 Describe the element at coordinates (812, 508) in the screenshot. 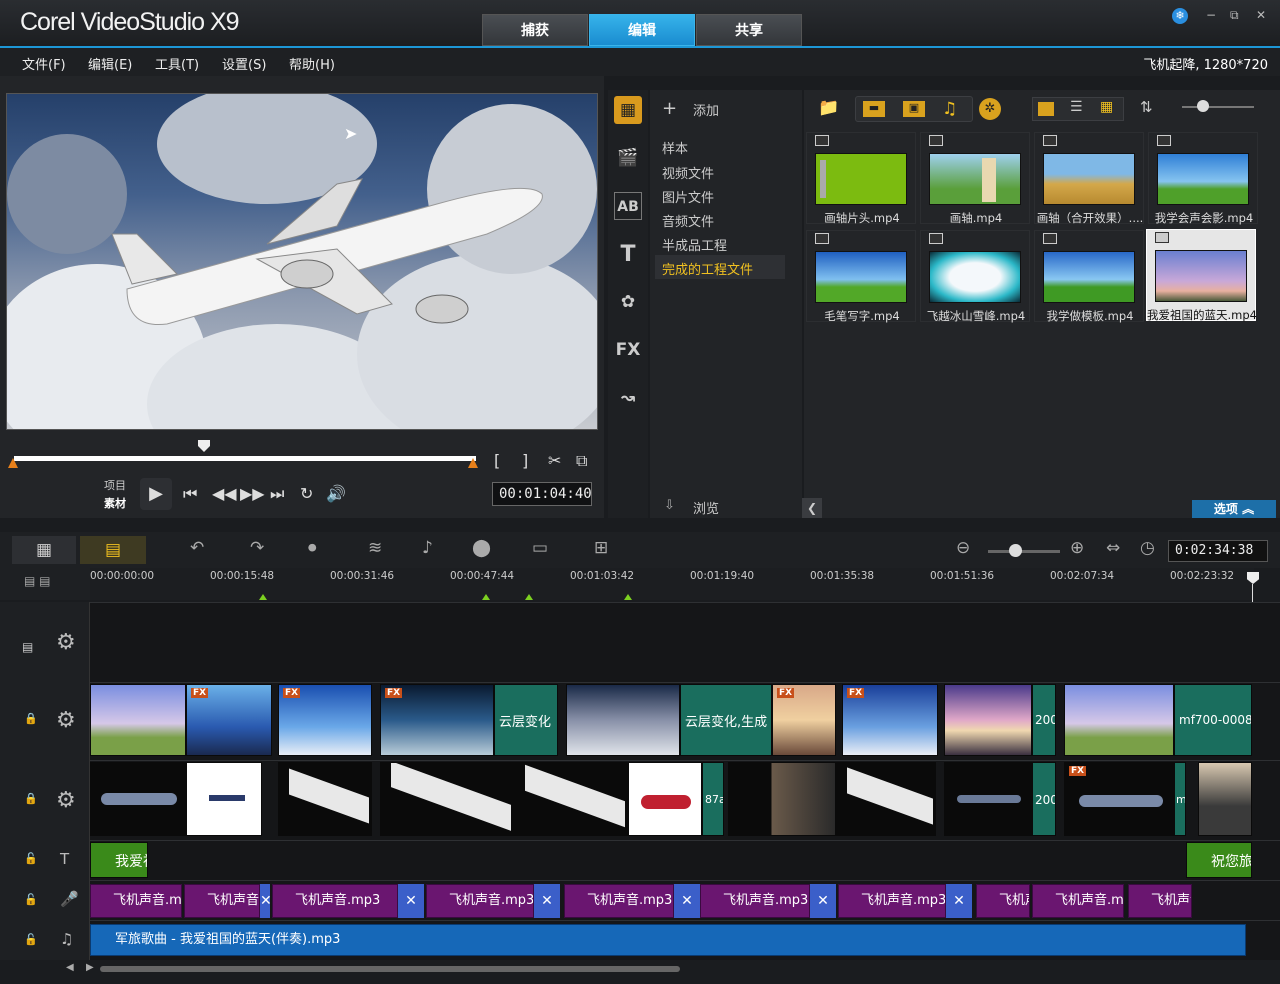

I see `collapse-left-icon: ❮` at that location.